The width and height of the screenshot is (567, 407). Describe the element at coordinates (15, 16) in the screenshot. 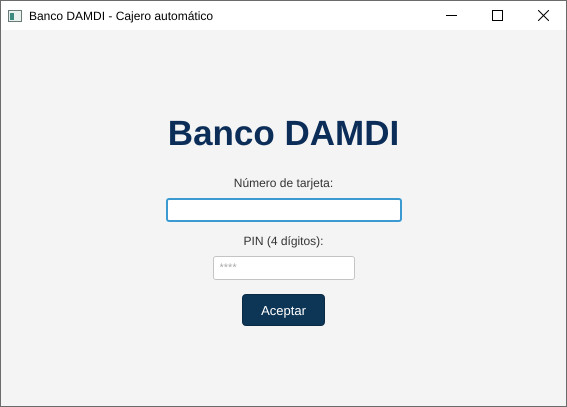

I see `app-icon` at that location.